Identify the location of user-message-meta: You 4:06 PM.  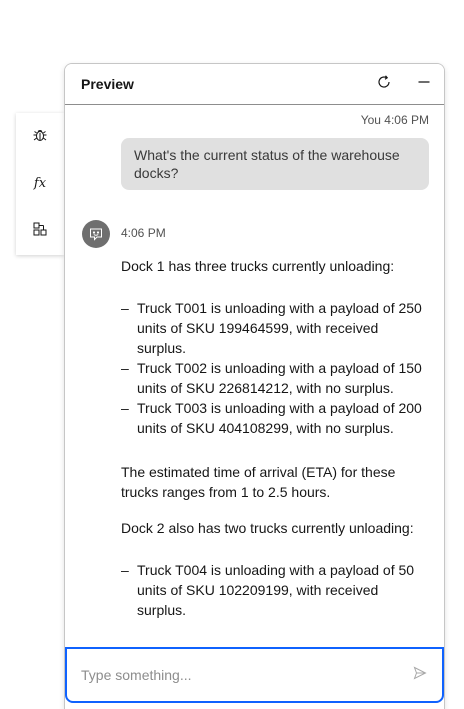
(394, 120).